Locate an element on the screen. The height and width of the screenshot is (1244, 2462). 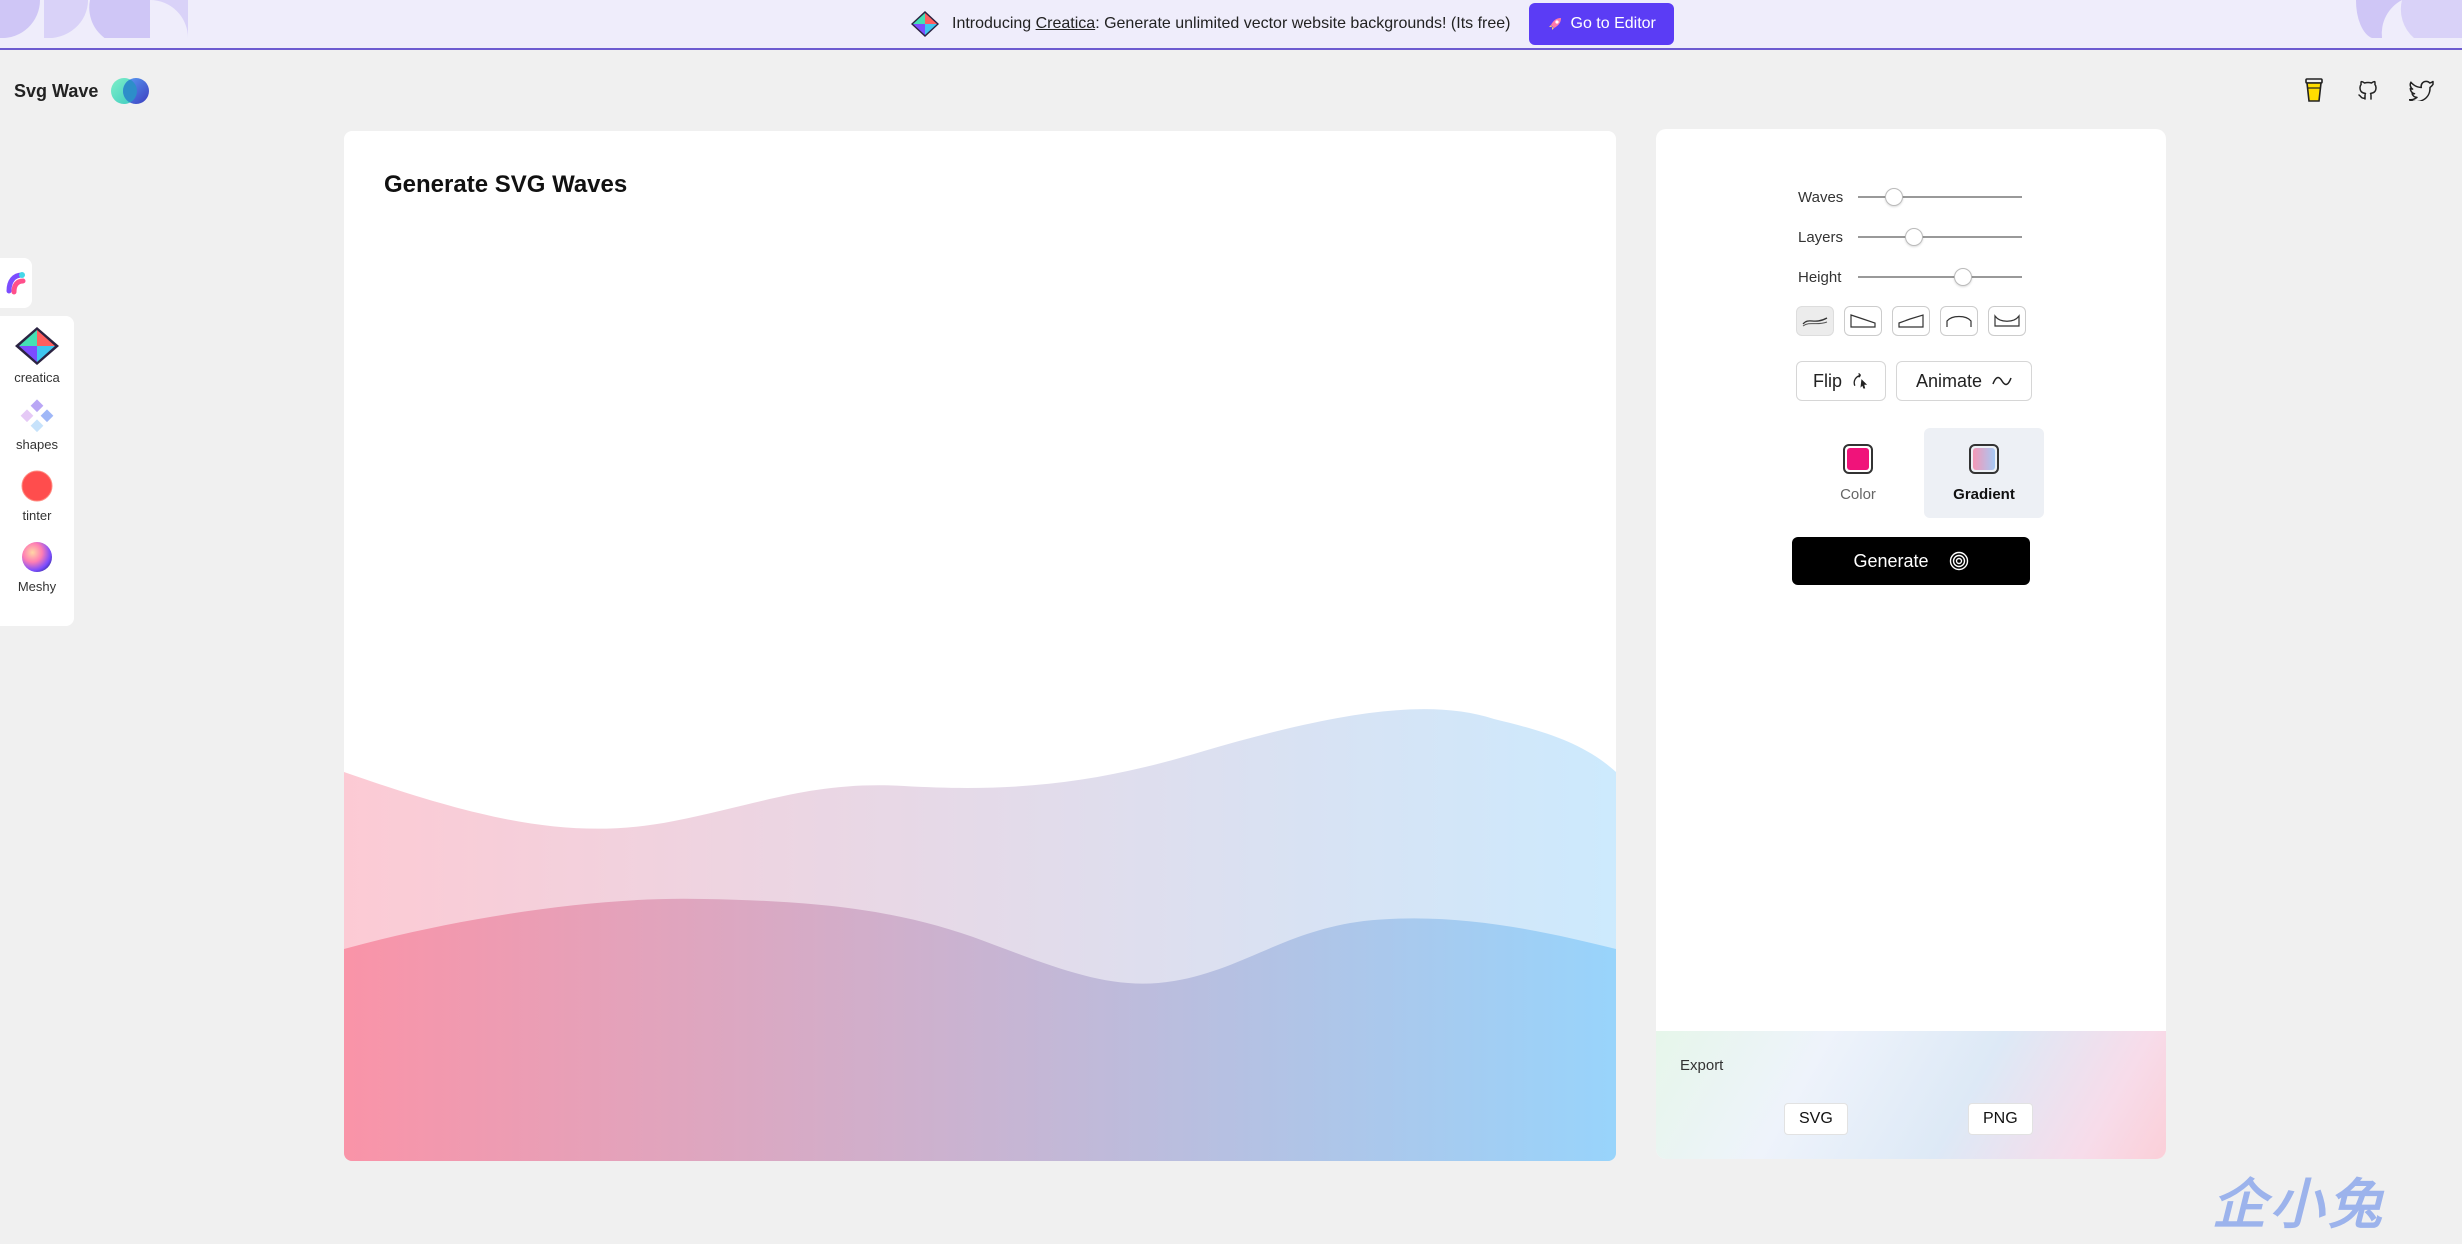
height-slider-thumb is located at coordinates (1962, 277).